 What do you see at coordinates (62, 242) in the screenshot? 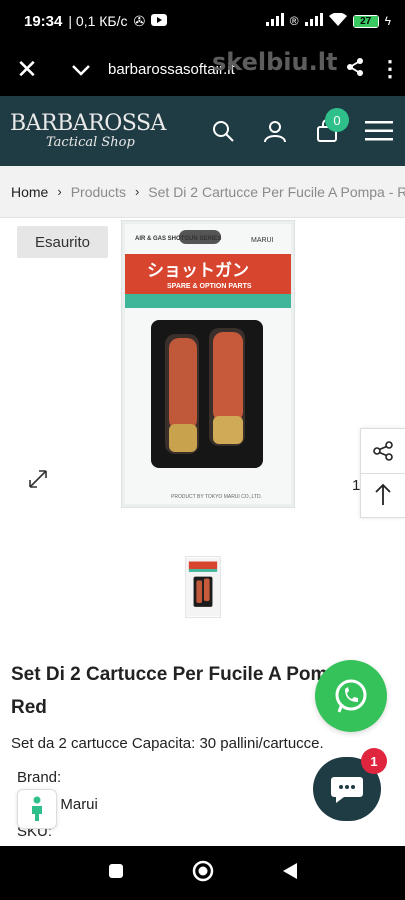
I see `sold-out-badge: Esaurito` at bounding box center [62, 242].